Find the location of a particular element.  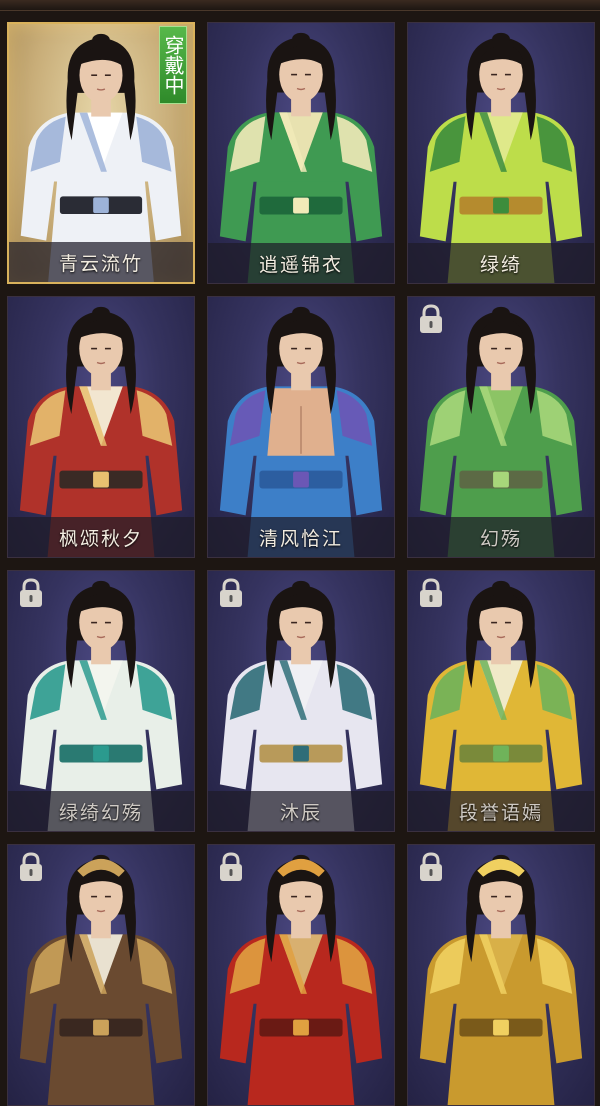

outfit-name: 沐辰 is located at coordinates (300, 812).